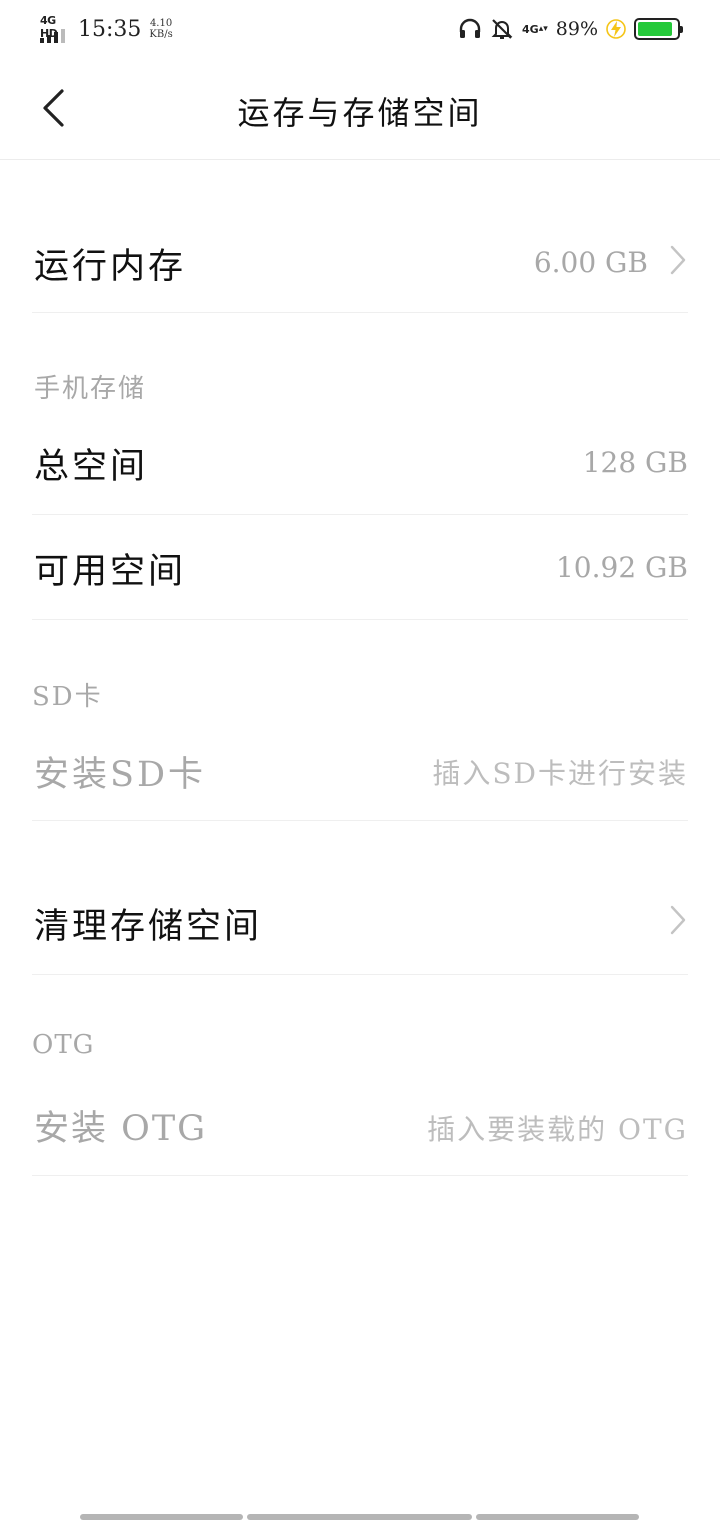 This screenshot has height=1520, width=720. I want to click on navigation-bar: 运存与存储空间, so click(360, 109).